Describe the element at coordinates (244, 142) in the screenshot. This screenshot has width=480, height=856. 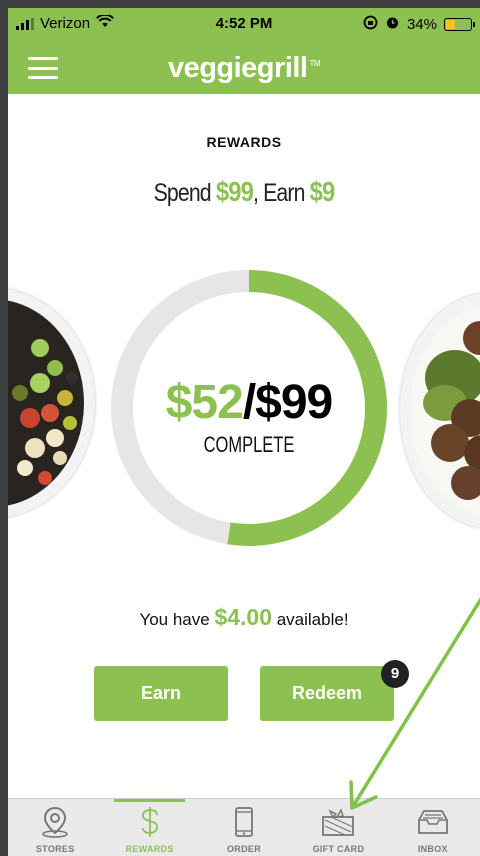
I see `rewards-title: REWARDS` at that location.